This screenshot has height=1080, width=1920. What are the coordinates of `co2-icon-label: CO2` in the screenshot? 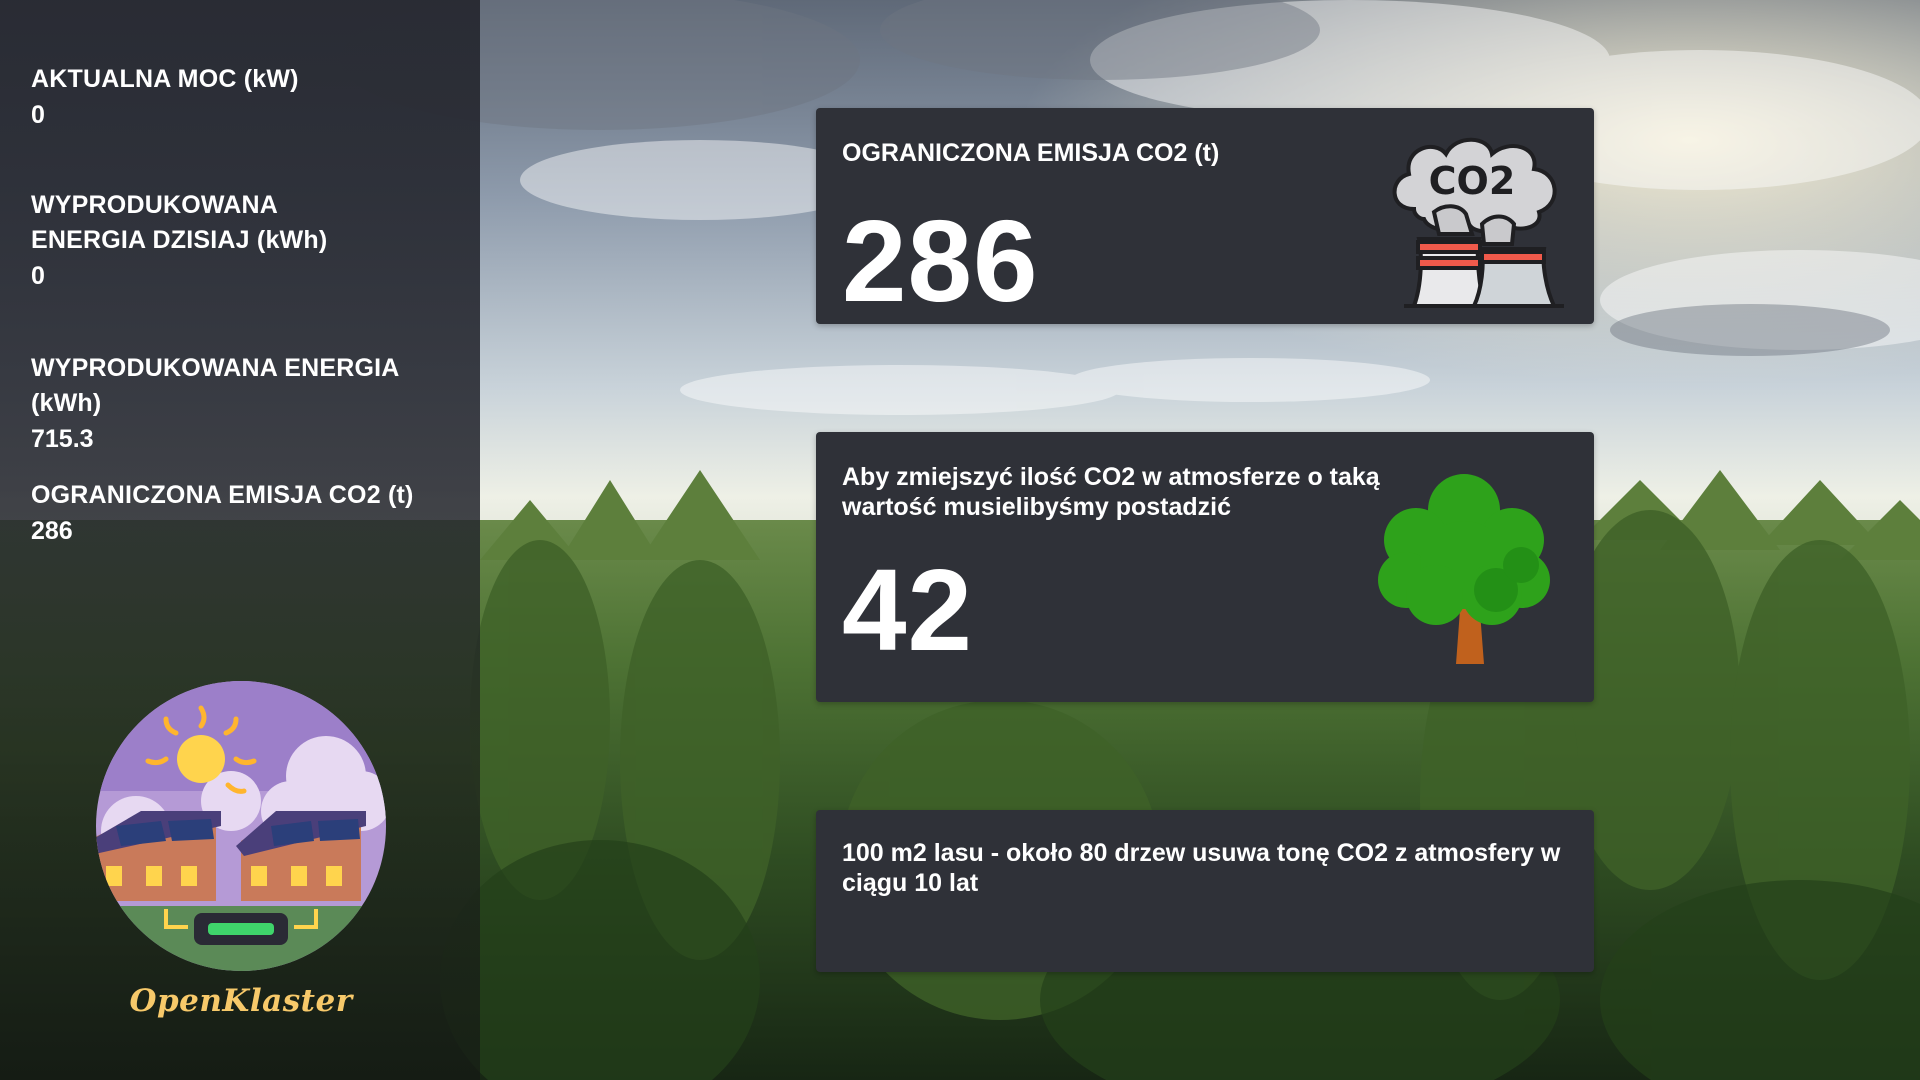 It's located at (1472, 181).